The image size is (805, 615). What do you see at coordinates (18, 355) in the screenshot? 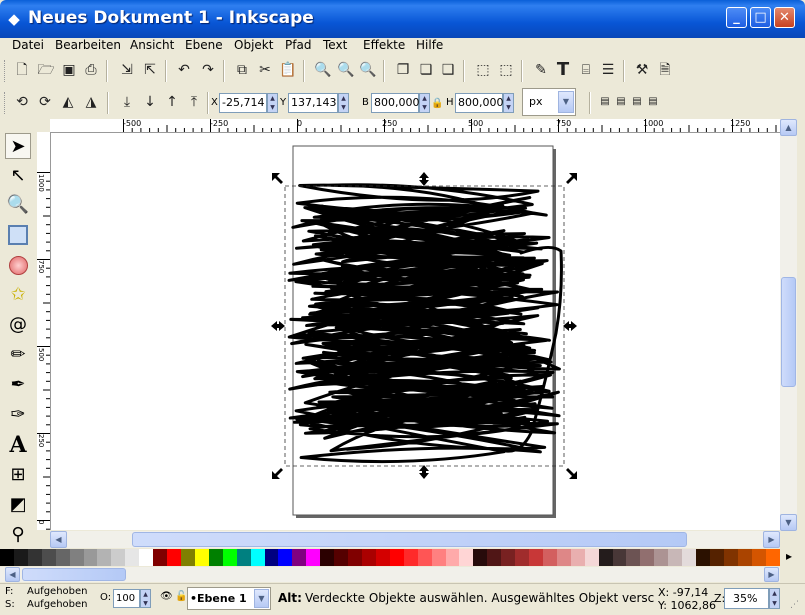
I see `pencil-tool-icon: ✏` at bounding box center [18, 355].